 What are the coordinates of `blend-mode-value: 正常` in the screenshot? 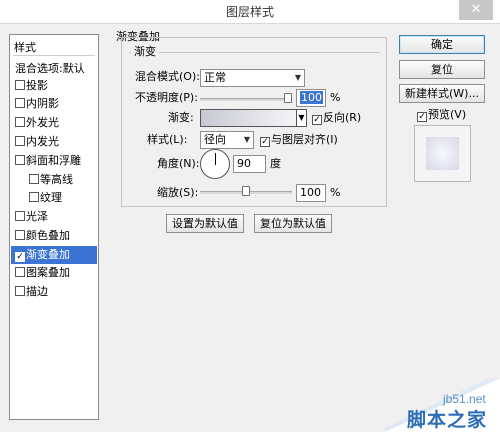 It's located at (215, 77).